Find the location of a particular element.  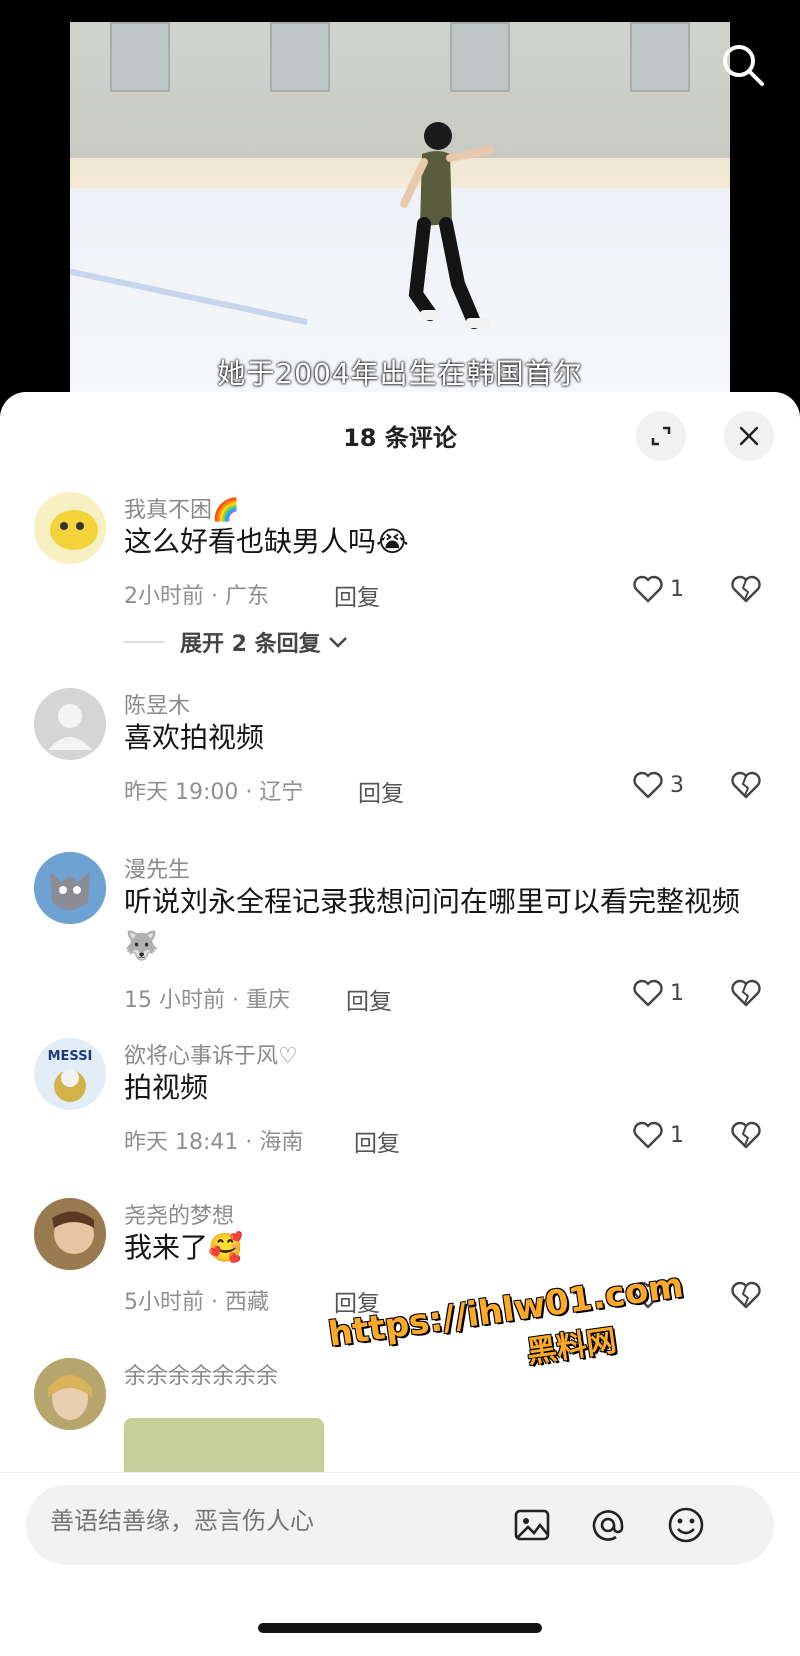

chevron-down-icon is located at coordinates (337, 642).